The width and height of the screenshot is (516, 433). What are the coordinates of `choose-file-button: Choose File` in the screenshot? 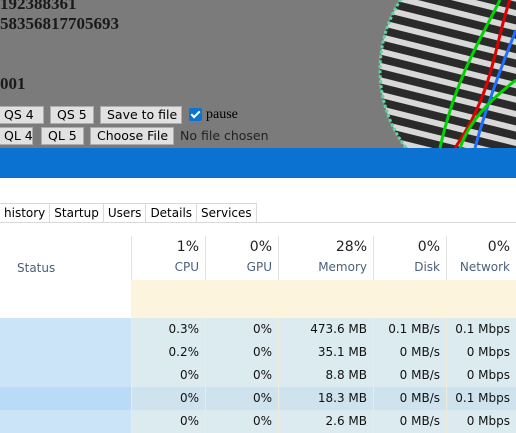 It's located at (132, 136).